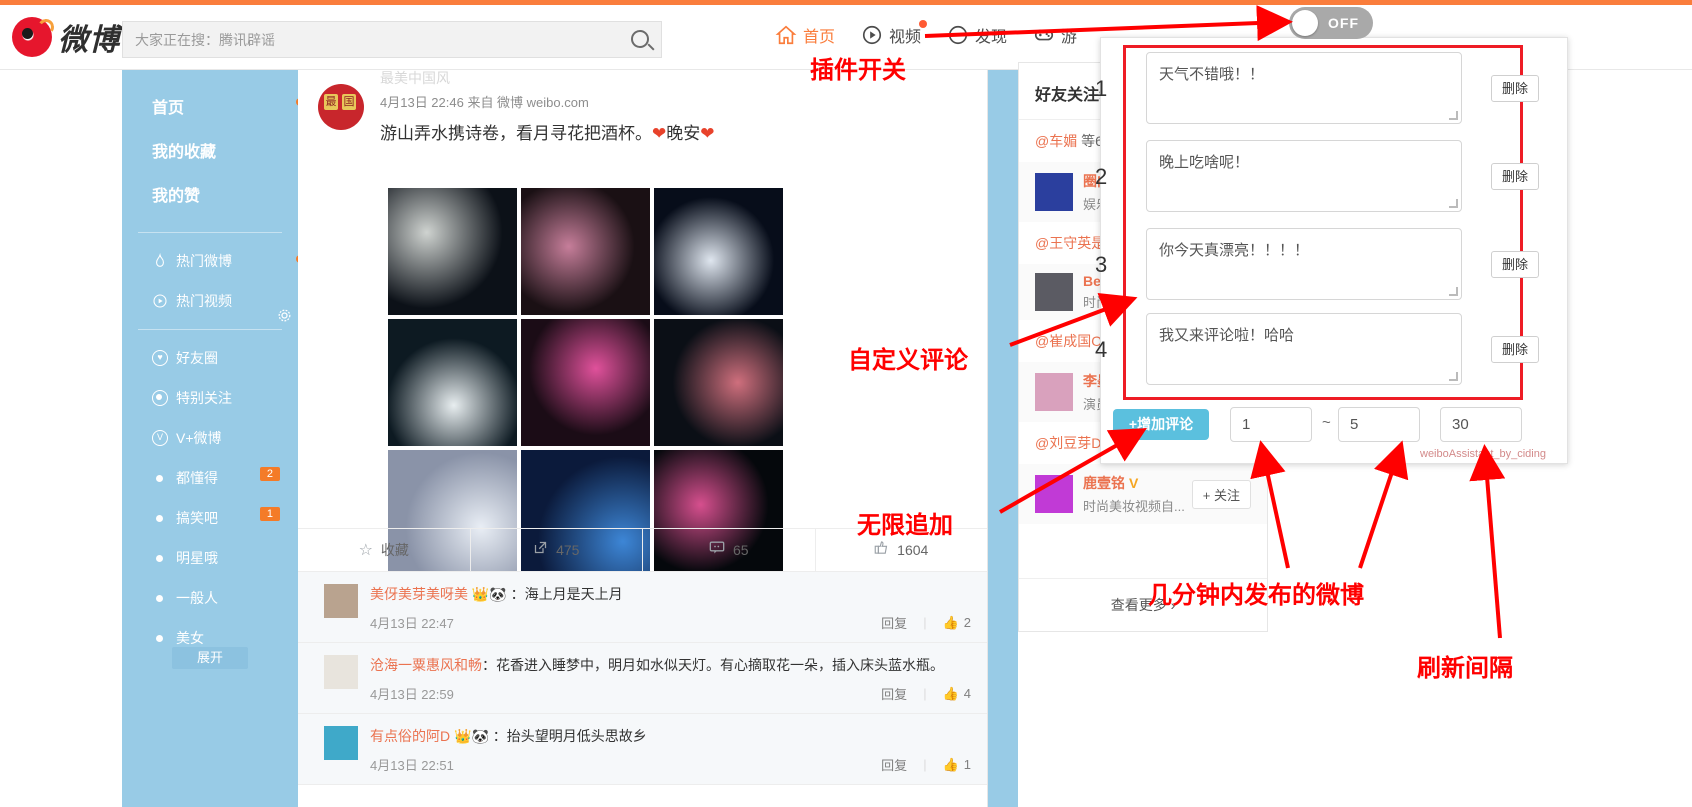 This screenshot has width=1692, height=807. What do you see at coordinates (1304, 88) in the screenshot?
I see `plugin-comment-textarea: 天气不错哦！！` at bounding box center [1304, 88].